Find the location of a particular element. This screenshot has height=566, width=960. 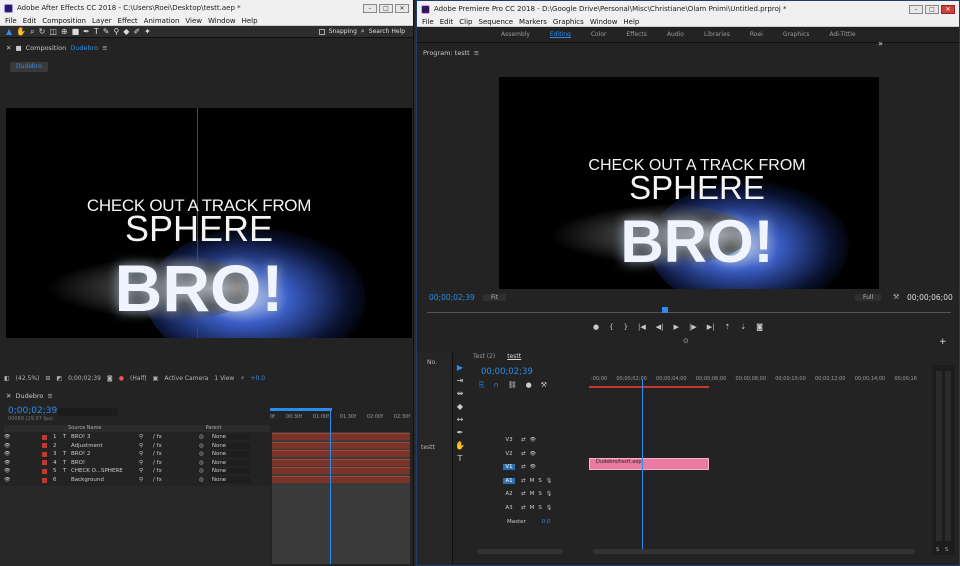

layer-row: 👁 5 T CHECK O...SPHERE ⚲ / fx ◎ None is located at coordinates (135, 471).